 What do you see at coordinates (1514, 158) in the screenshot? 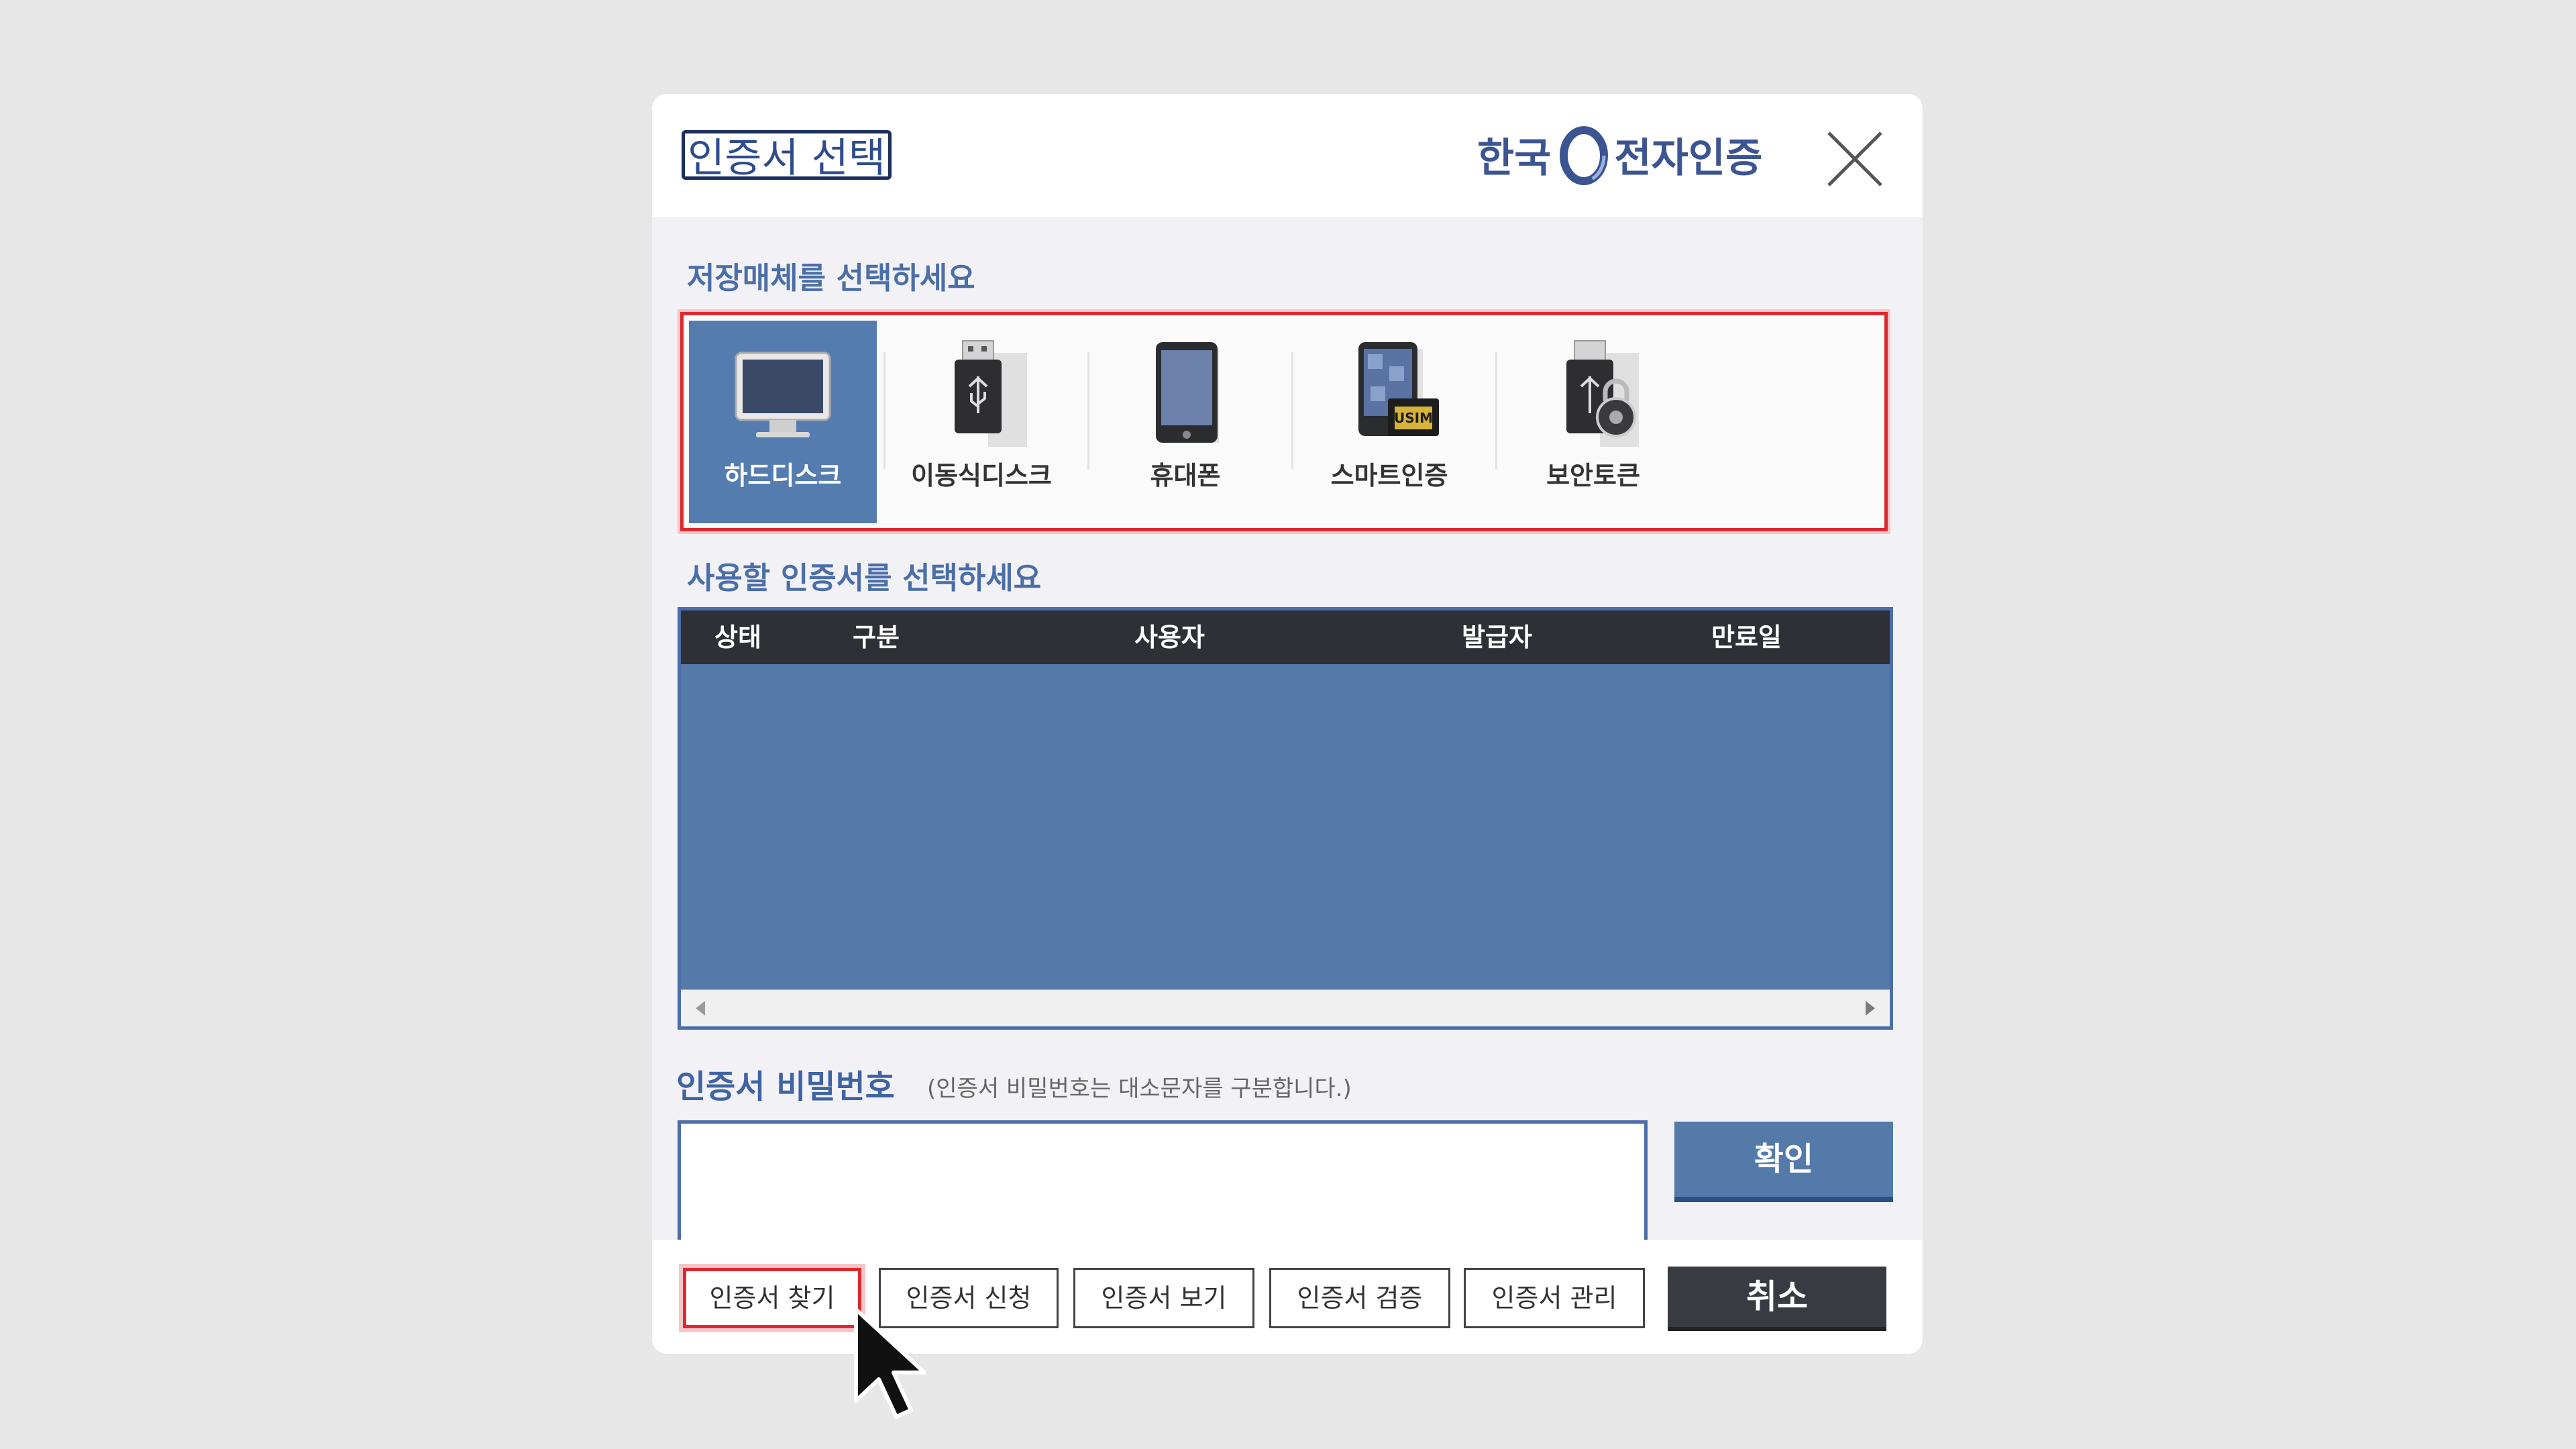
I see `brand-text-korea: 한국` at bounding box center [1514, 158].